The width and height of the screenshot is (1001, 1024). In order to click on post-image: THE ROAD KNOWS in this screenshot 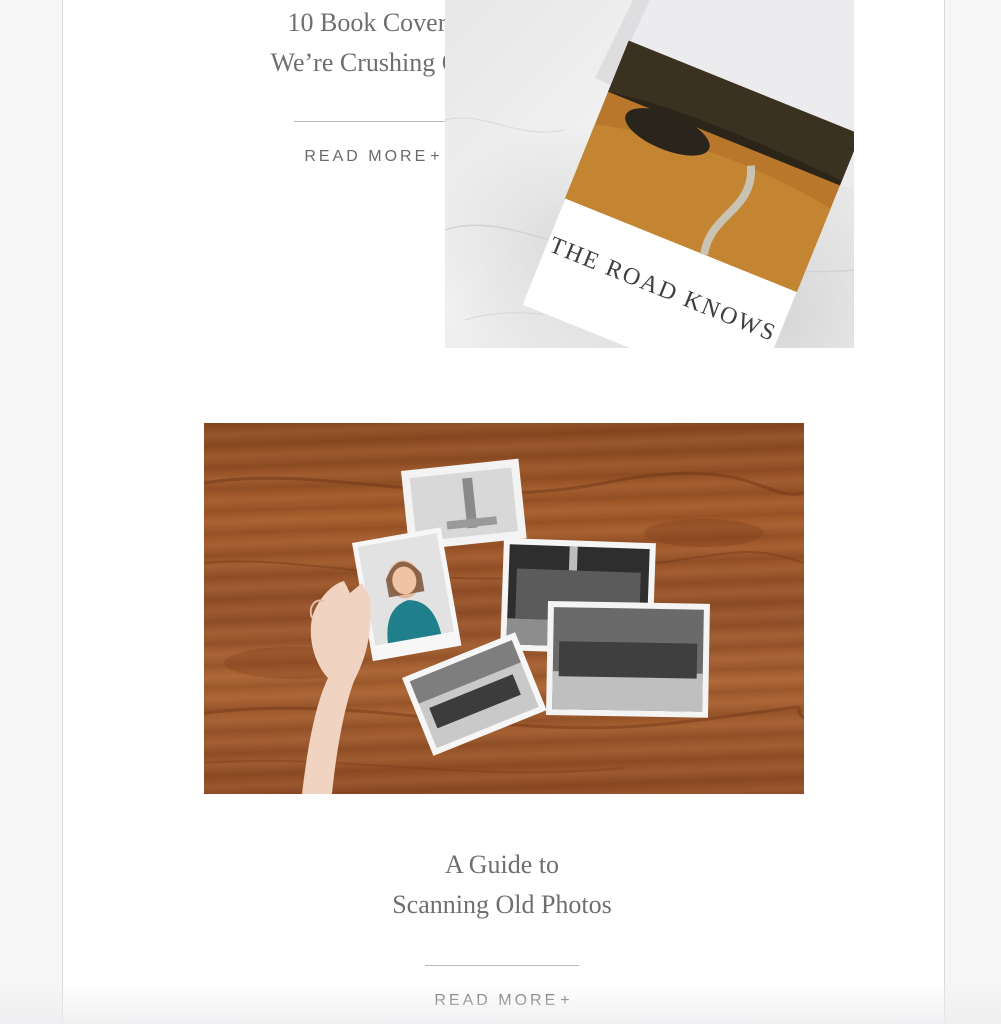, I will do `click(649, 174)`.